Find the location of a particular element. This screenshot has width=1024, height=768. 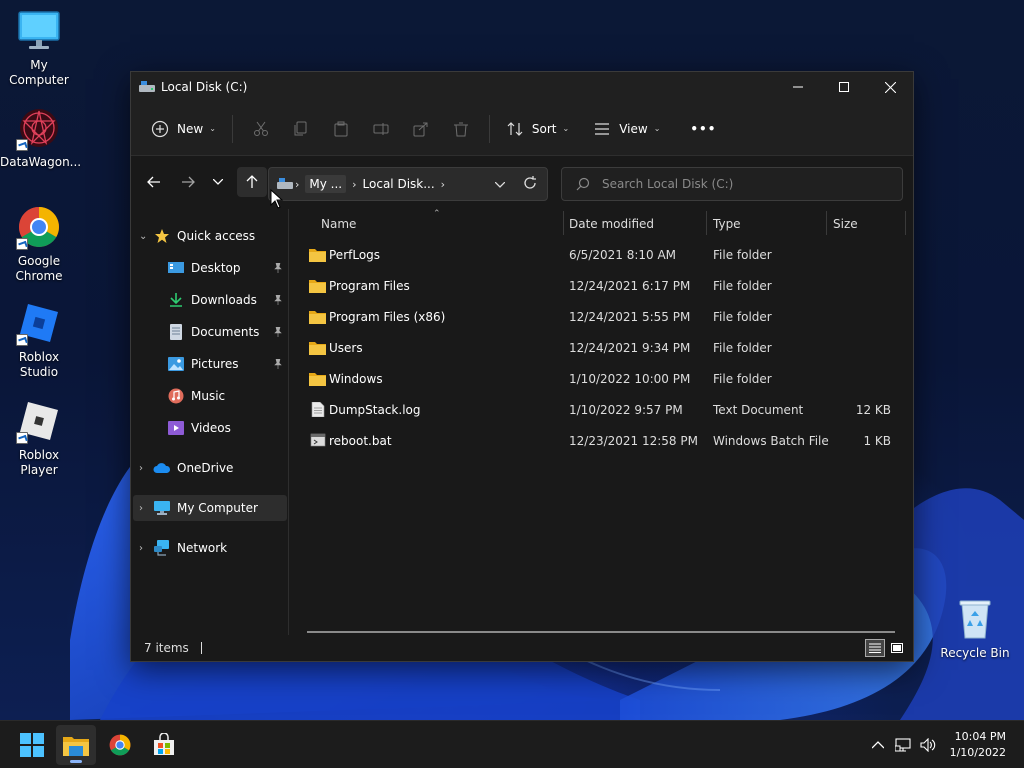

view-button: View ⌄ is located at coordinates (626, 129).